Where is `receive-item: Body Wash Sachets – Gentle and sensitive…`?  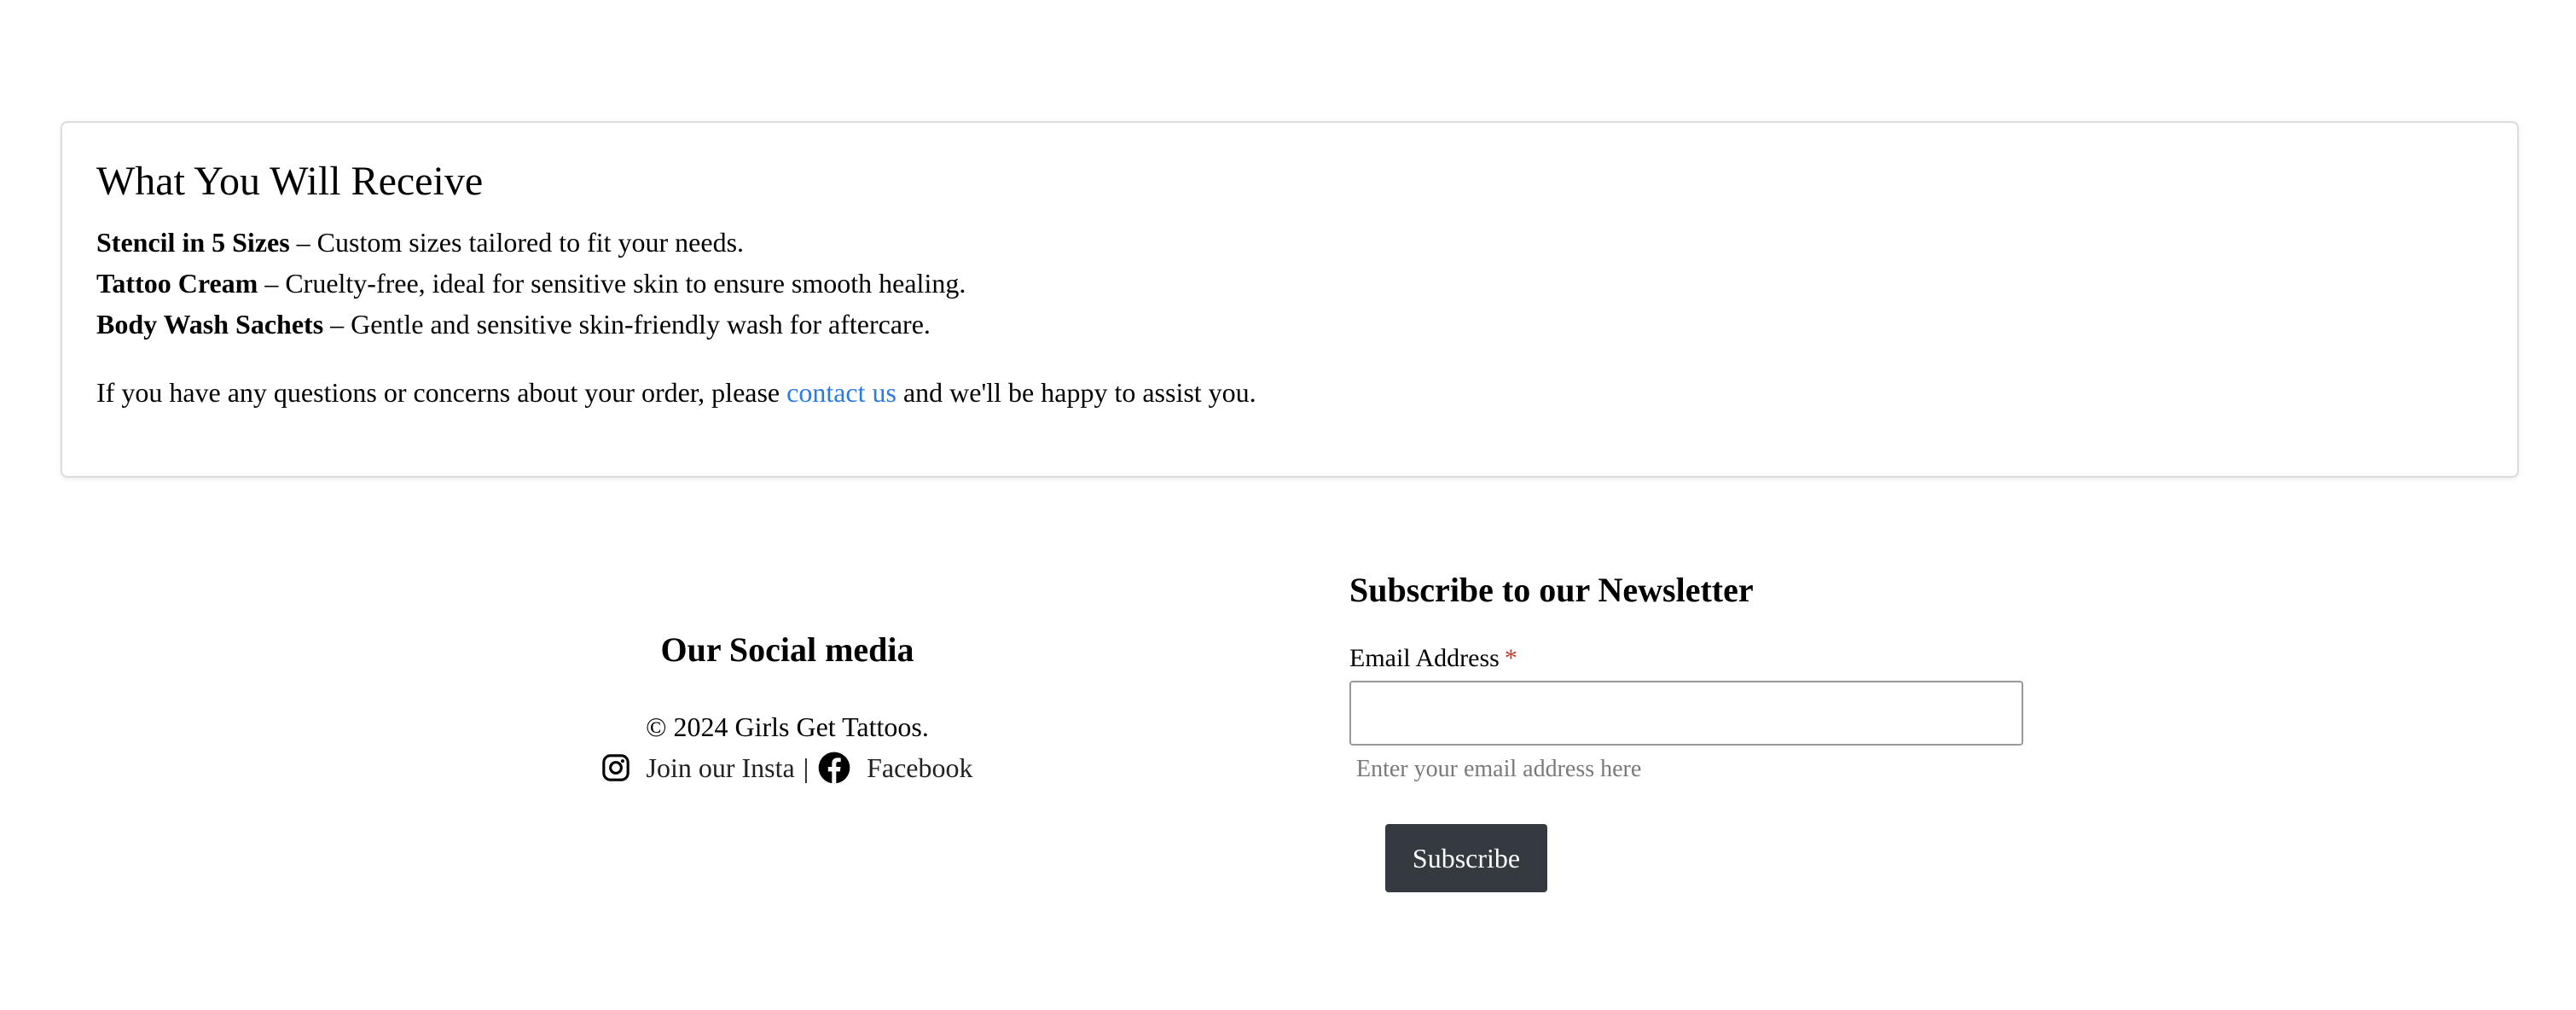
receive-item: Body Wash Sachets – Gentle and sensitive… is located at coordinates (1289, 324).